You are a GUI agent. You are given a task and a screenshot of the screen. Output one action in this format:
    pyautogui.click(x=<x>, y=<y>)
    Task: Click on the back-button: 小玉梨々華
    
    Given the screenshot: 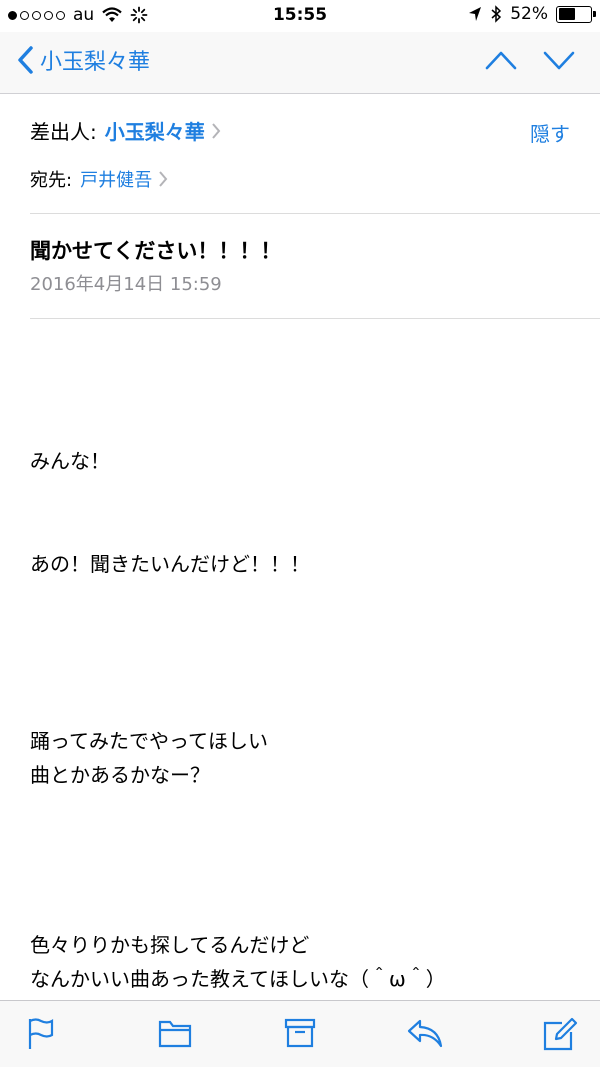 What is the action you would take?
    pyautogui.click(x=83, y=60)
    